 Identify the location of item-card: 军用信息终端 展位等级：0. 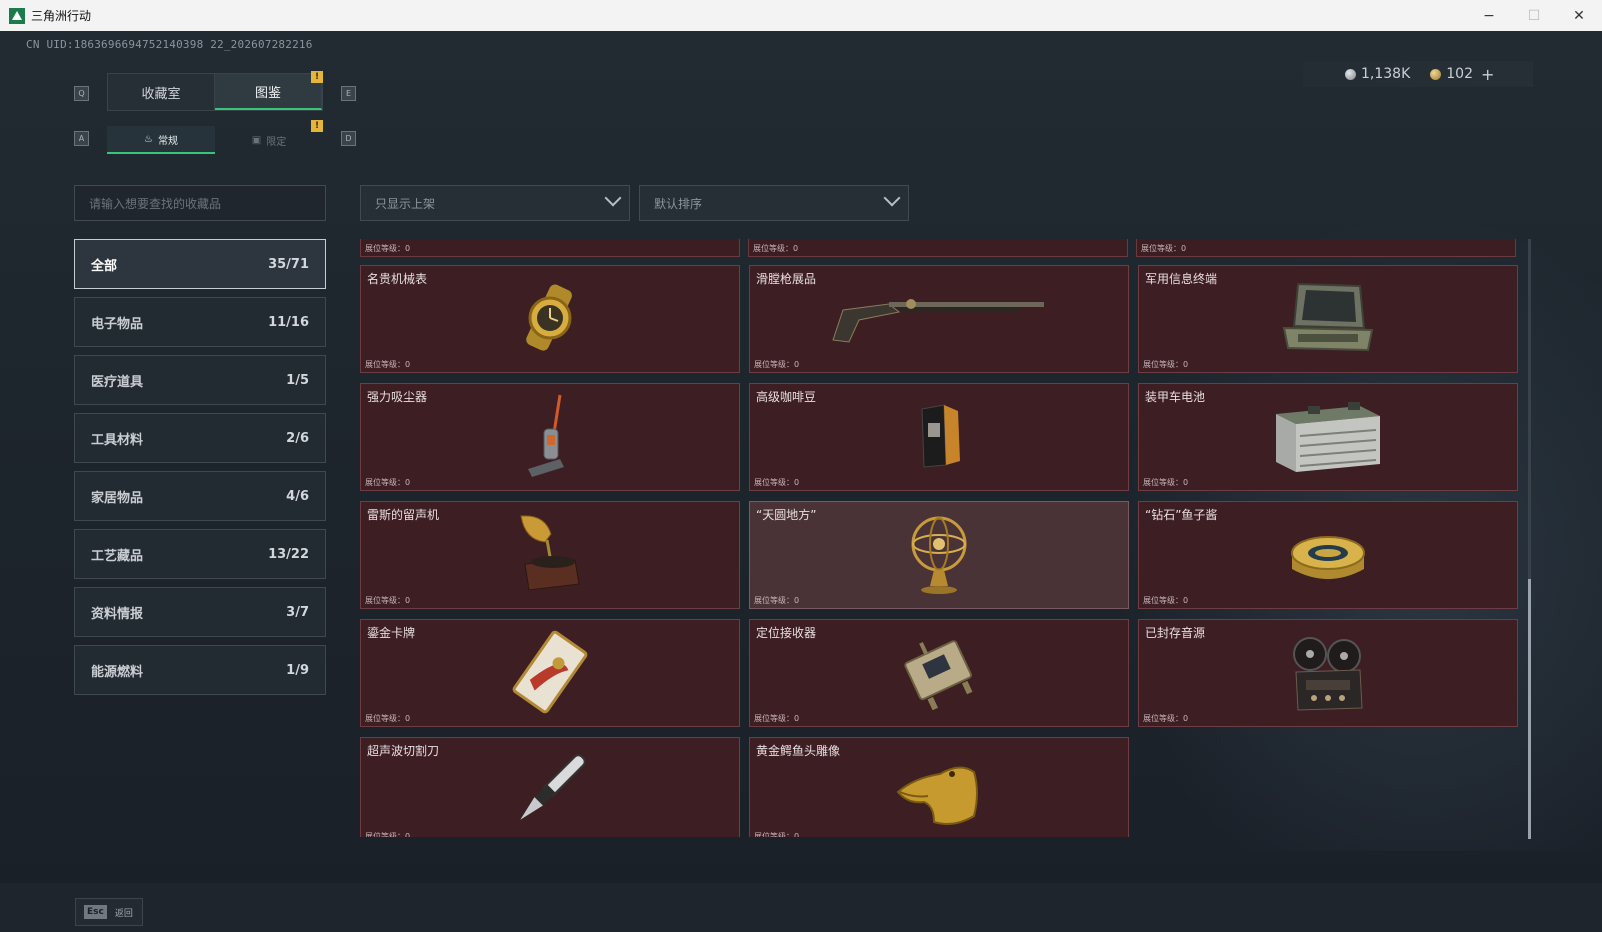
(1328, 319).